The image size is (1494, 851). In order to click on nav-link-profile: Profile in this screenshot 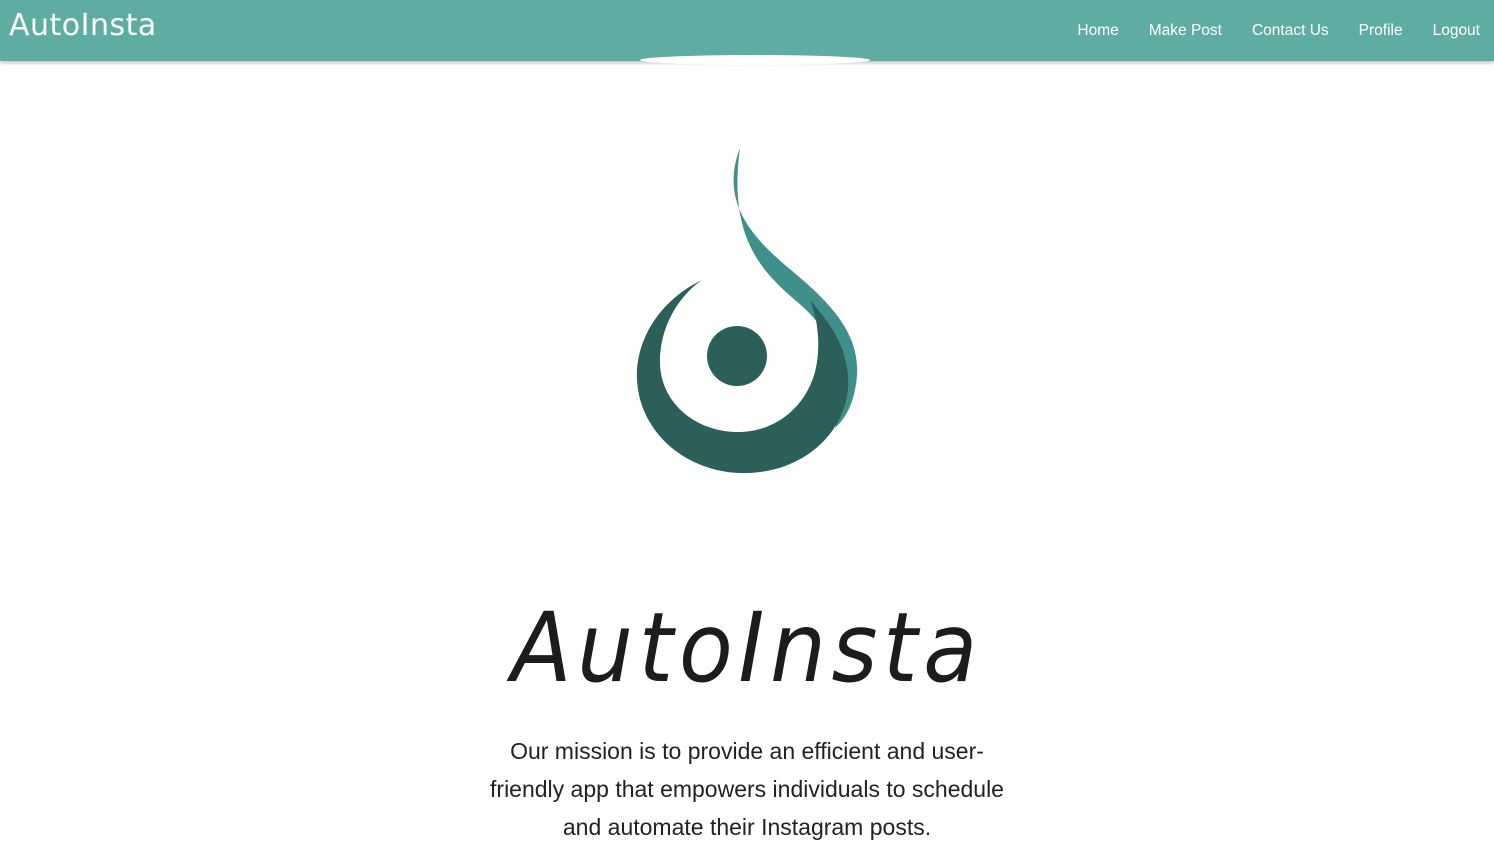, I will do `click(1381, 31)`.